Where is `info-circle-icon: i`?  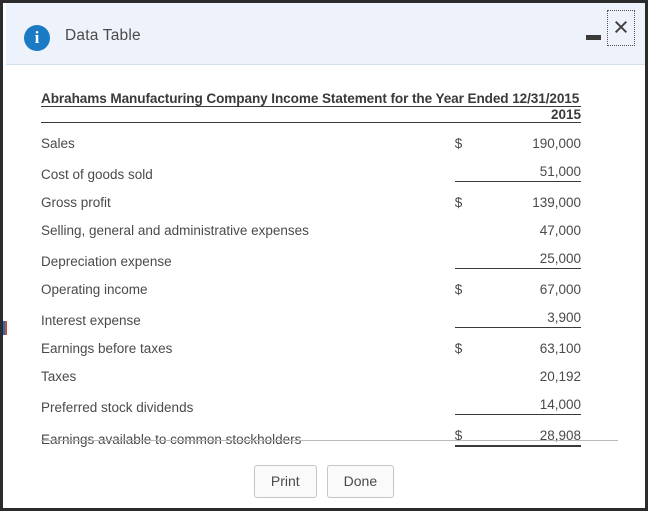 info-circle-icon: i is located at coordinates (37, 38).